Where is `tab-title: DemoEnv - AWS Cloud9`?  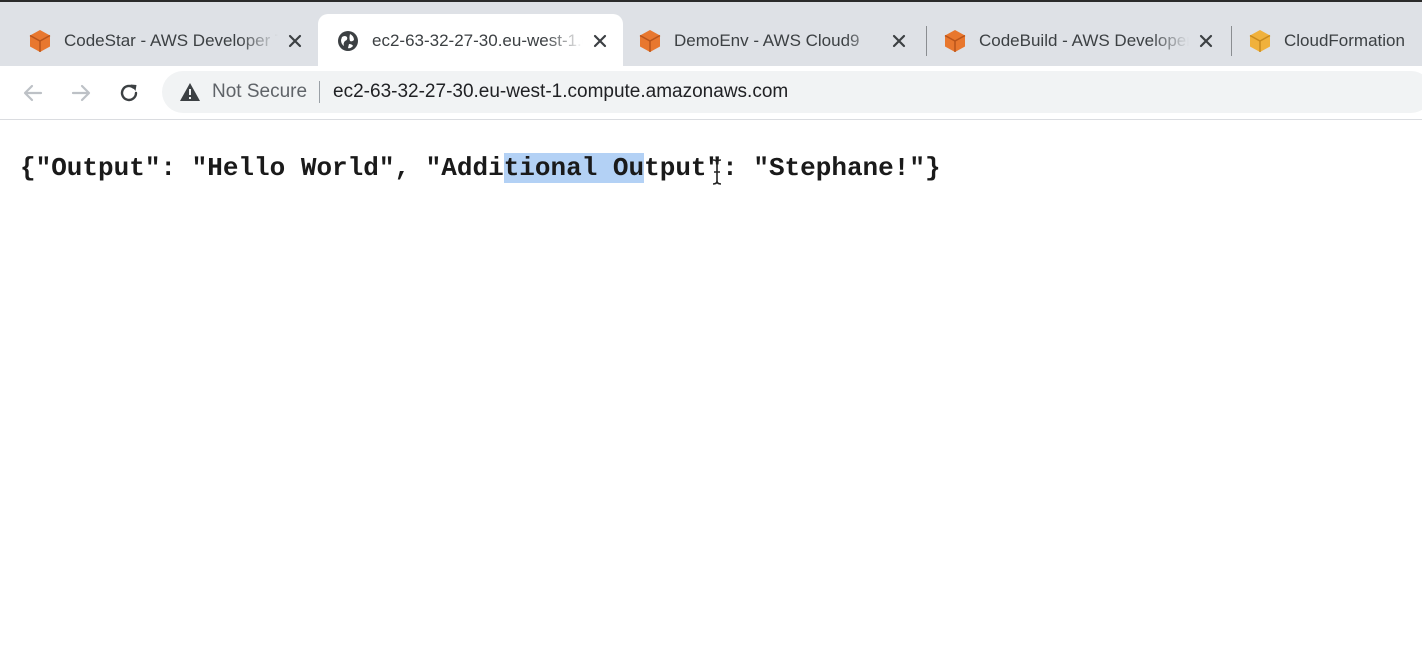 tab-title: DemoEnv - AWS Cloud9 is located at coordinates (767, 40).